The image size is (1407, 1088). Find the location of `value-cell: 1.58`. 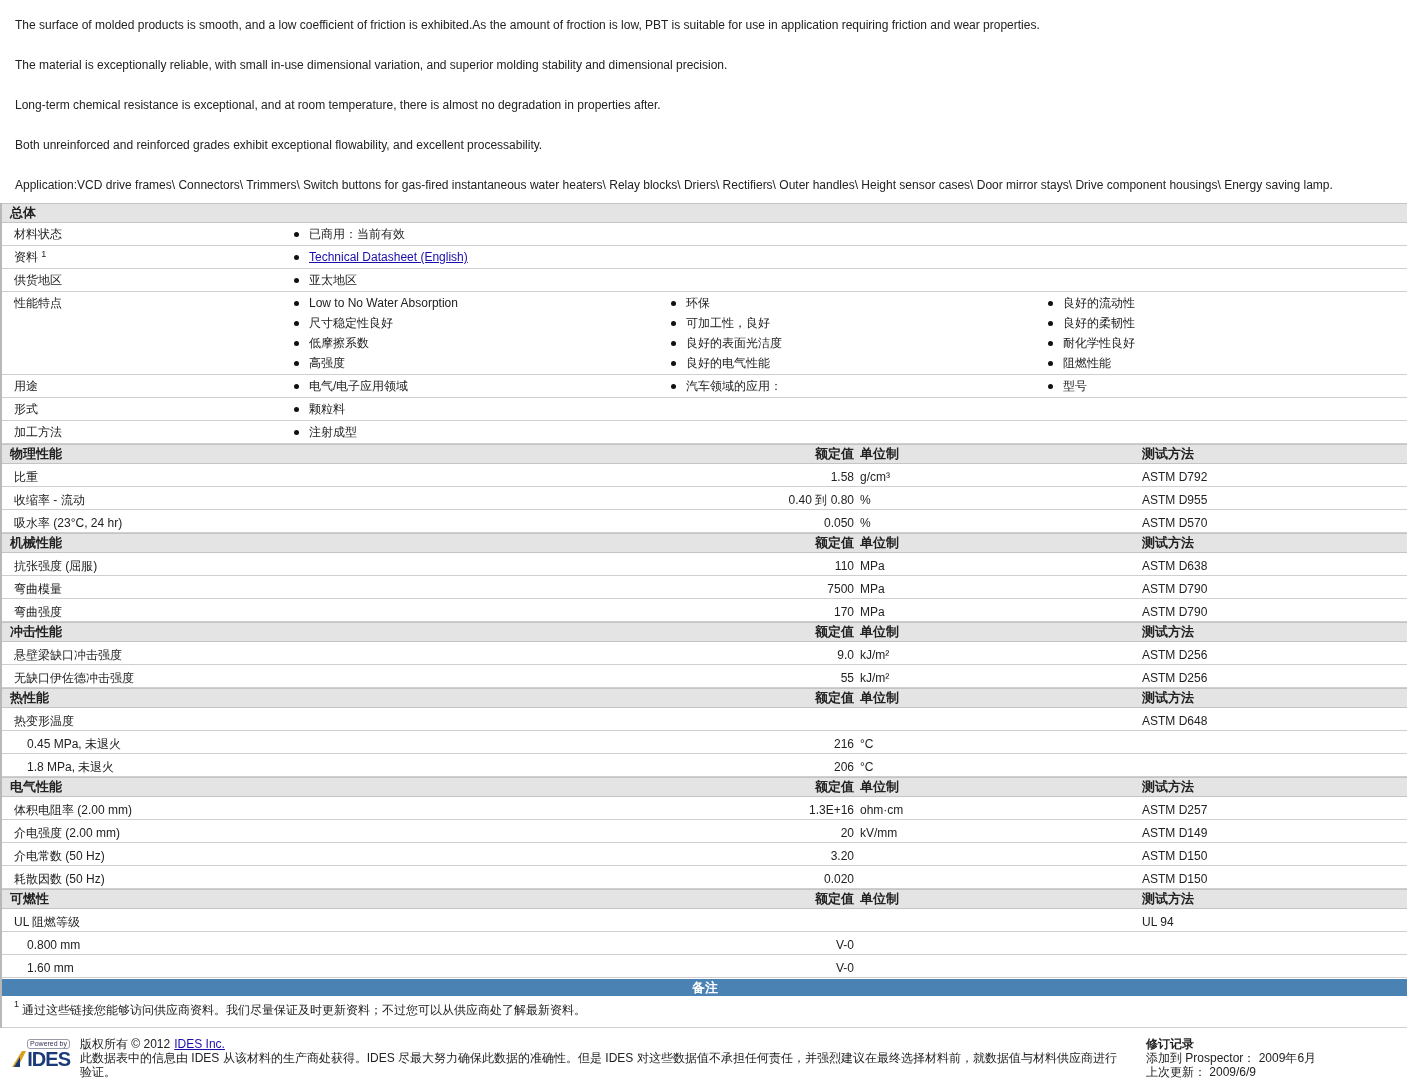

value-cell: 1.58 is located at coordinates (842, 477).